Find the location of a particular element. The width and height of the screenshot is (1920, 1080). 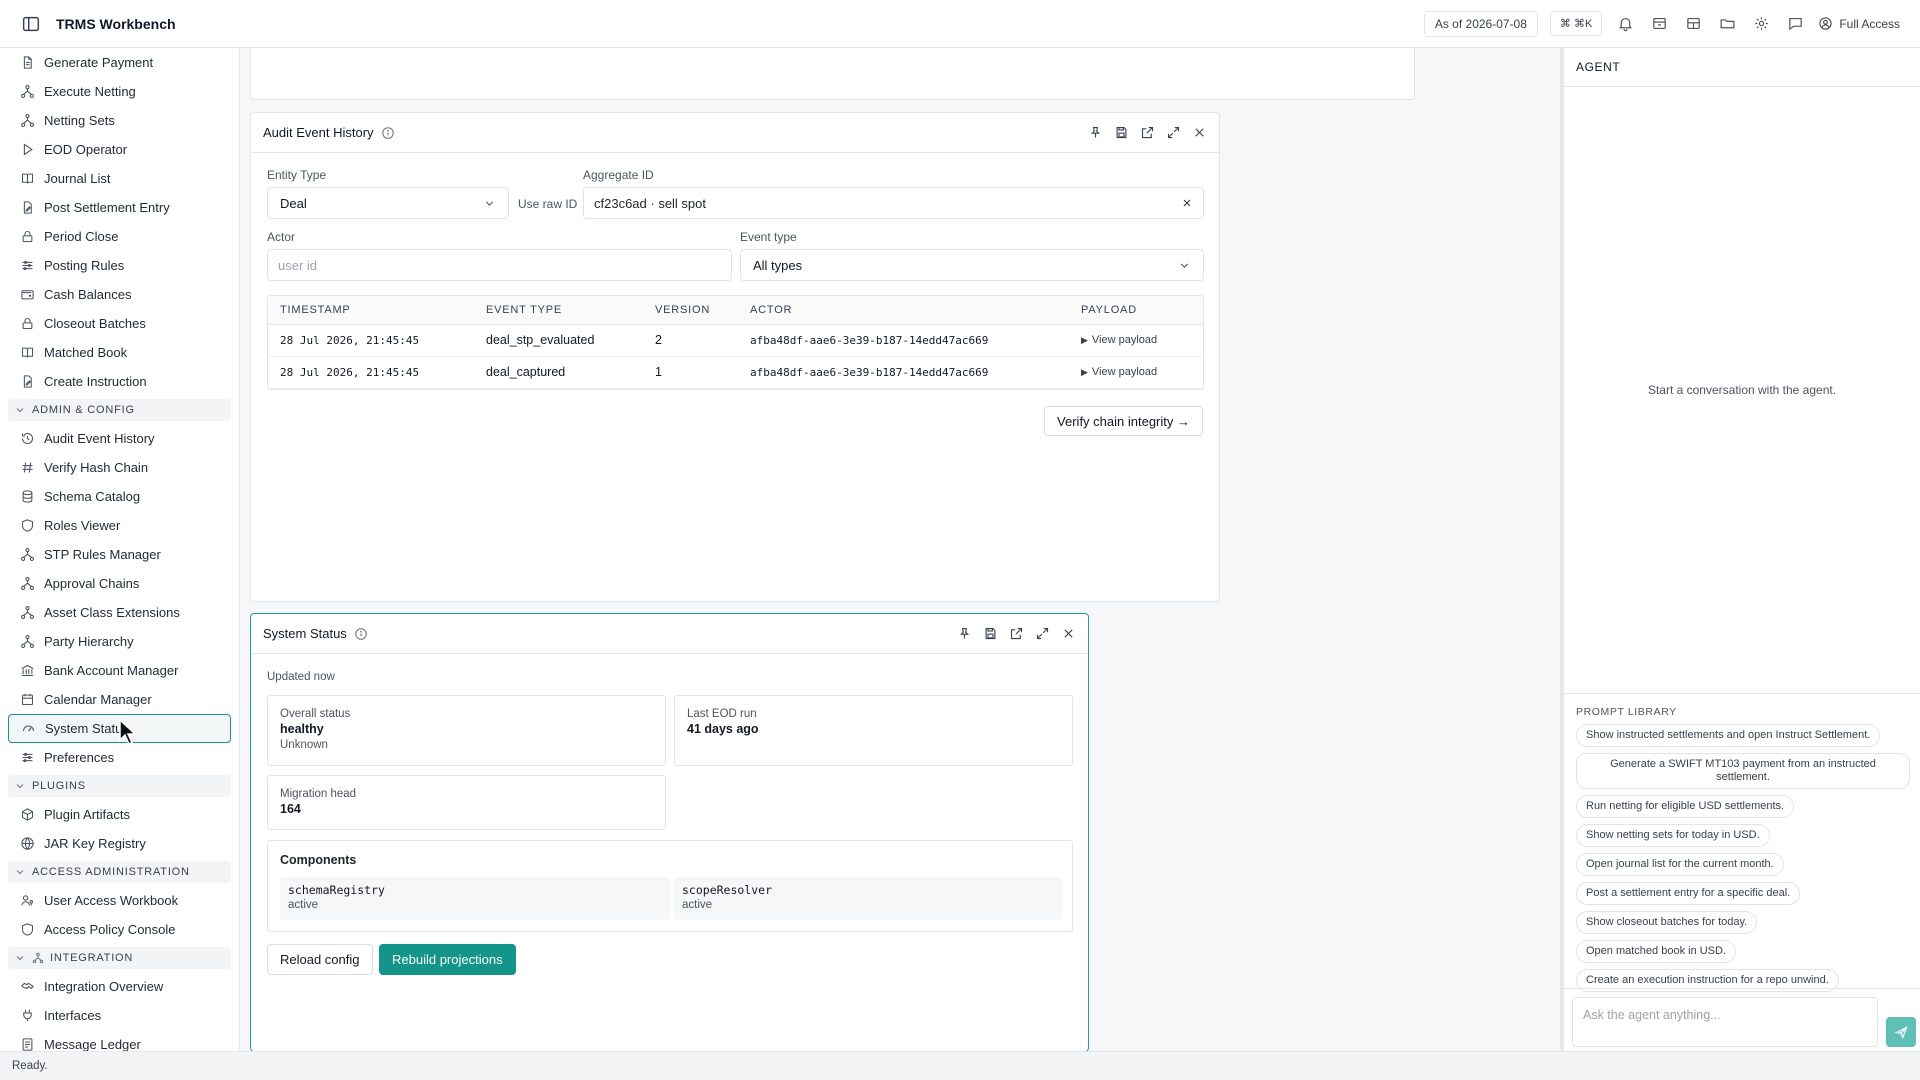

actor-input: user id is located at coordinates (499, 265).